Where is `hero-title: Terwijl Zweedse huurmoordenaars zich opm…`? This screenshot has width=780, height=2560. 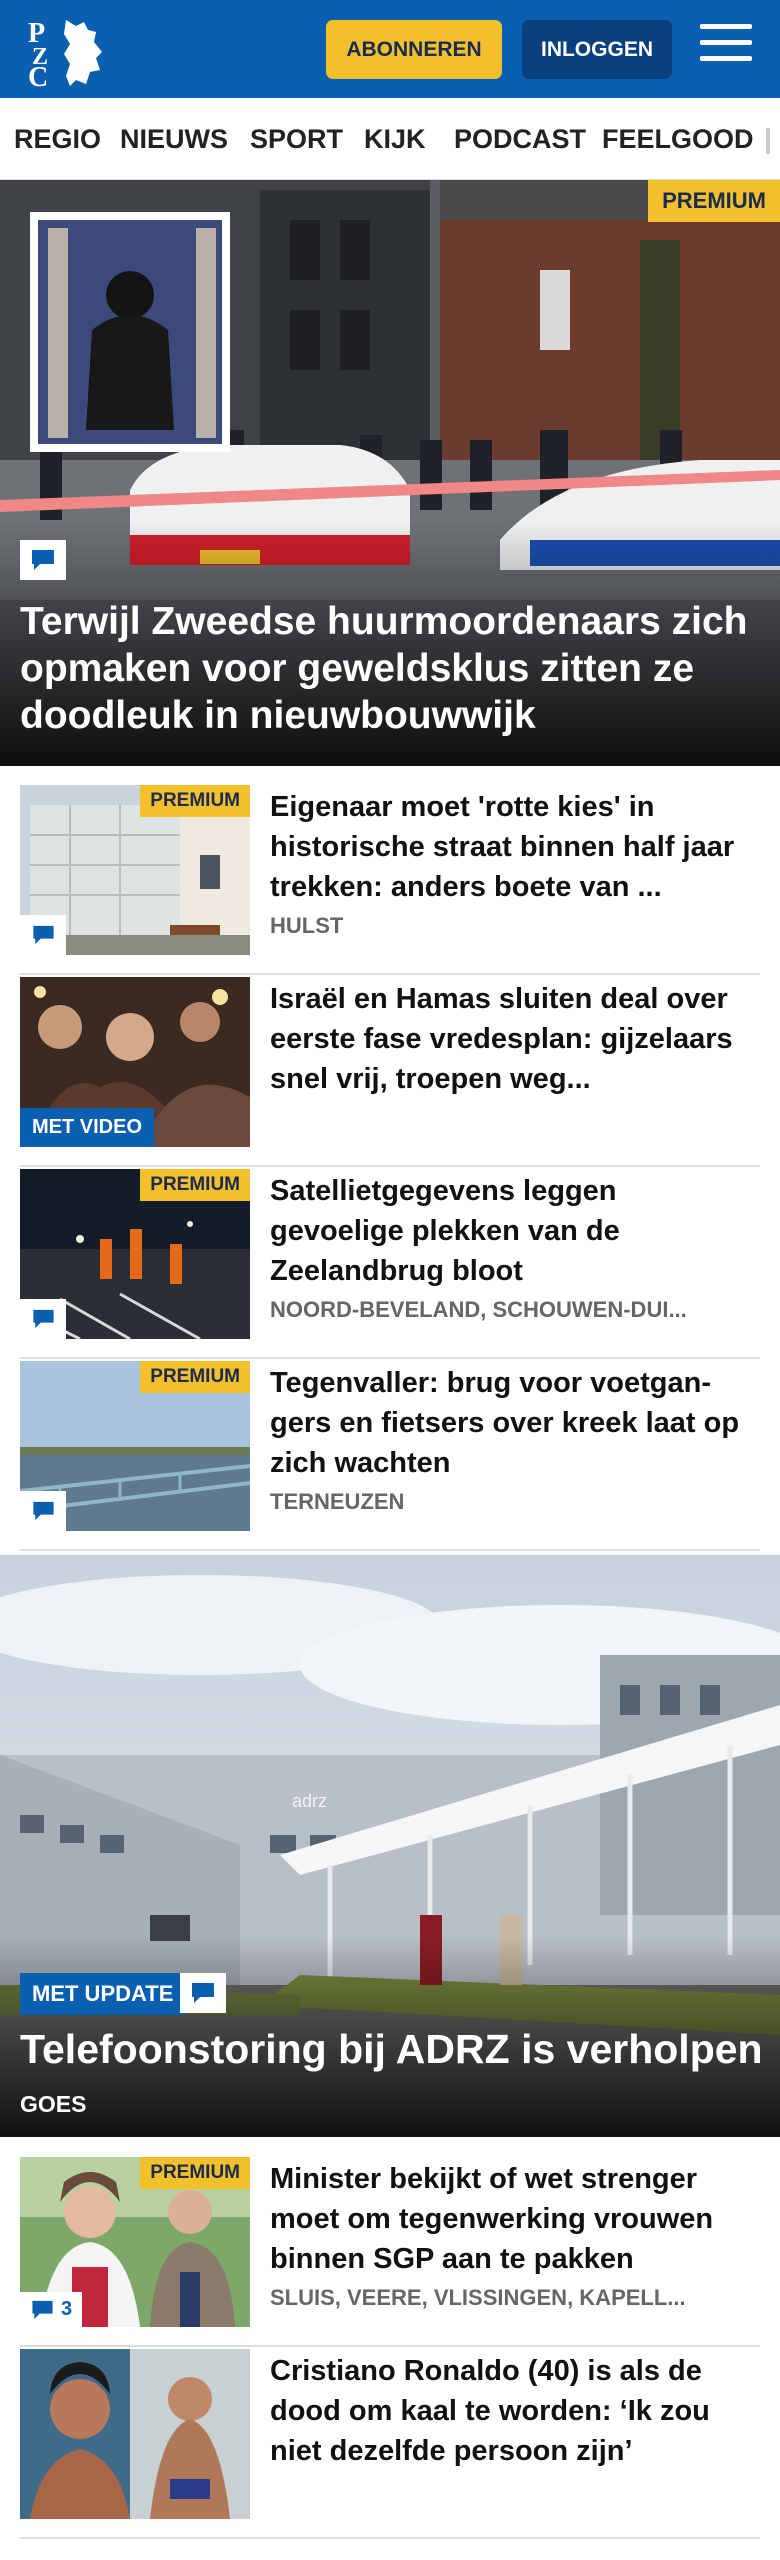 hero-title: Terwijl Zweedse huurmoordenaars zich opm… is located at coordinates (392, 668).